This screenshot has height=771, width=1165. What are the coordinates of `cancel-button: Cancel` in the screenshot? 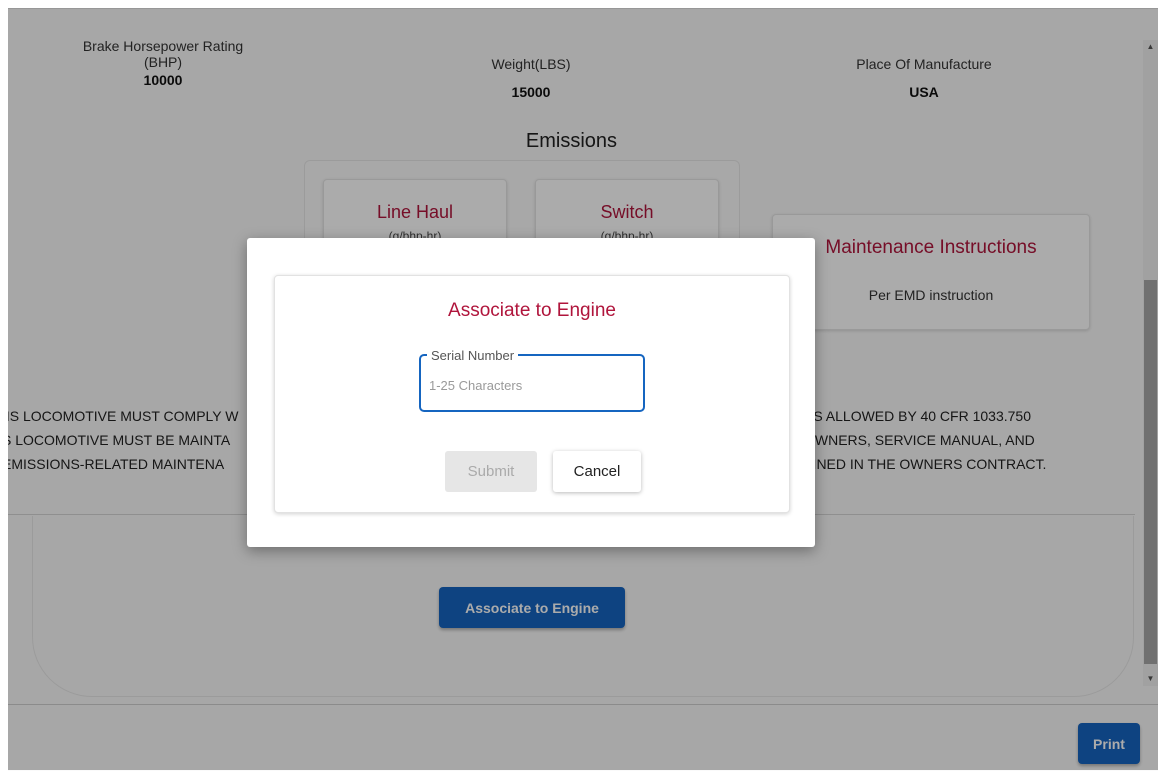 It's located at (597, 471).